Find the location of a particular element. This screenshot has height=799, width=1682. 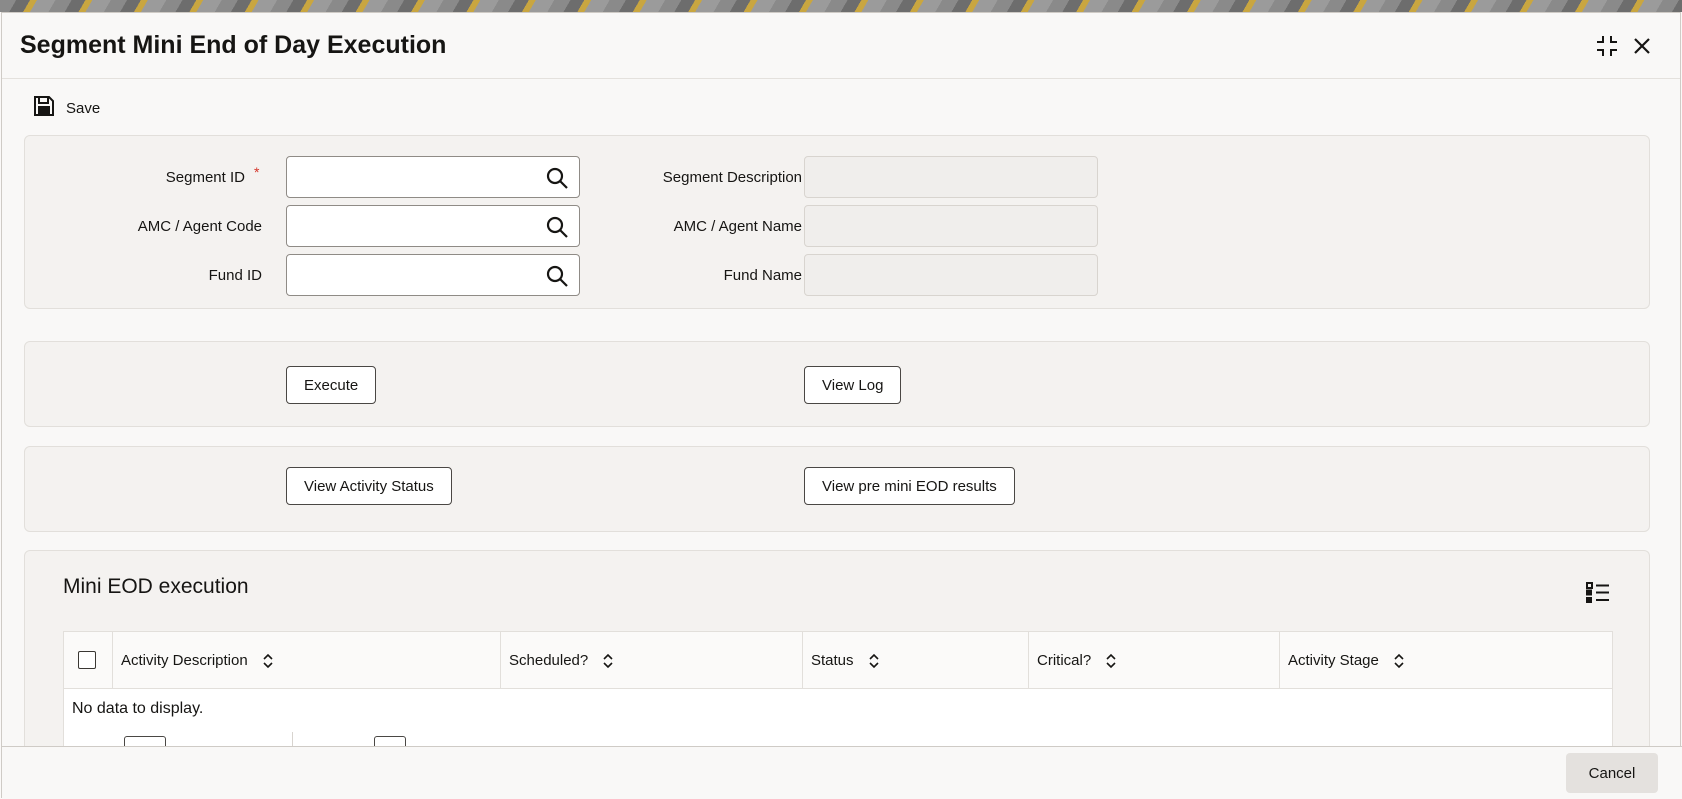

save-button: Save is located at coordinates (66, 108).